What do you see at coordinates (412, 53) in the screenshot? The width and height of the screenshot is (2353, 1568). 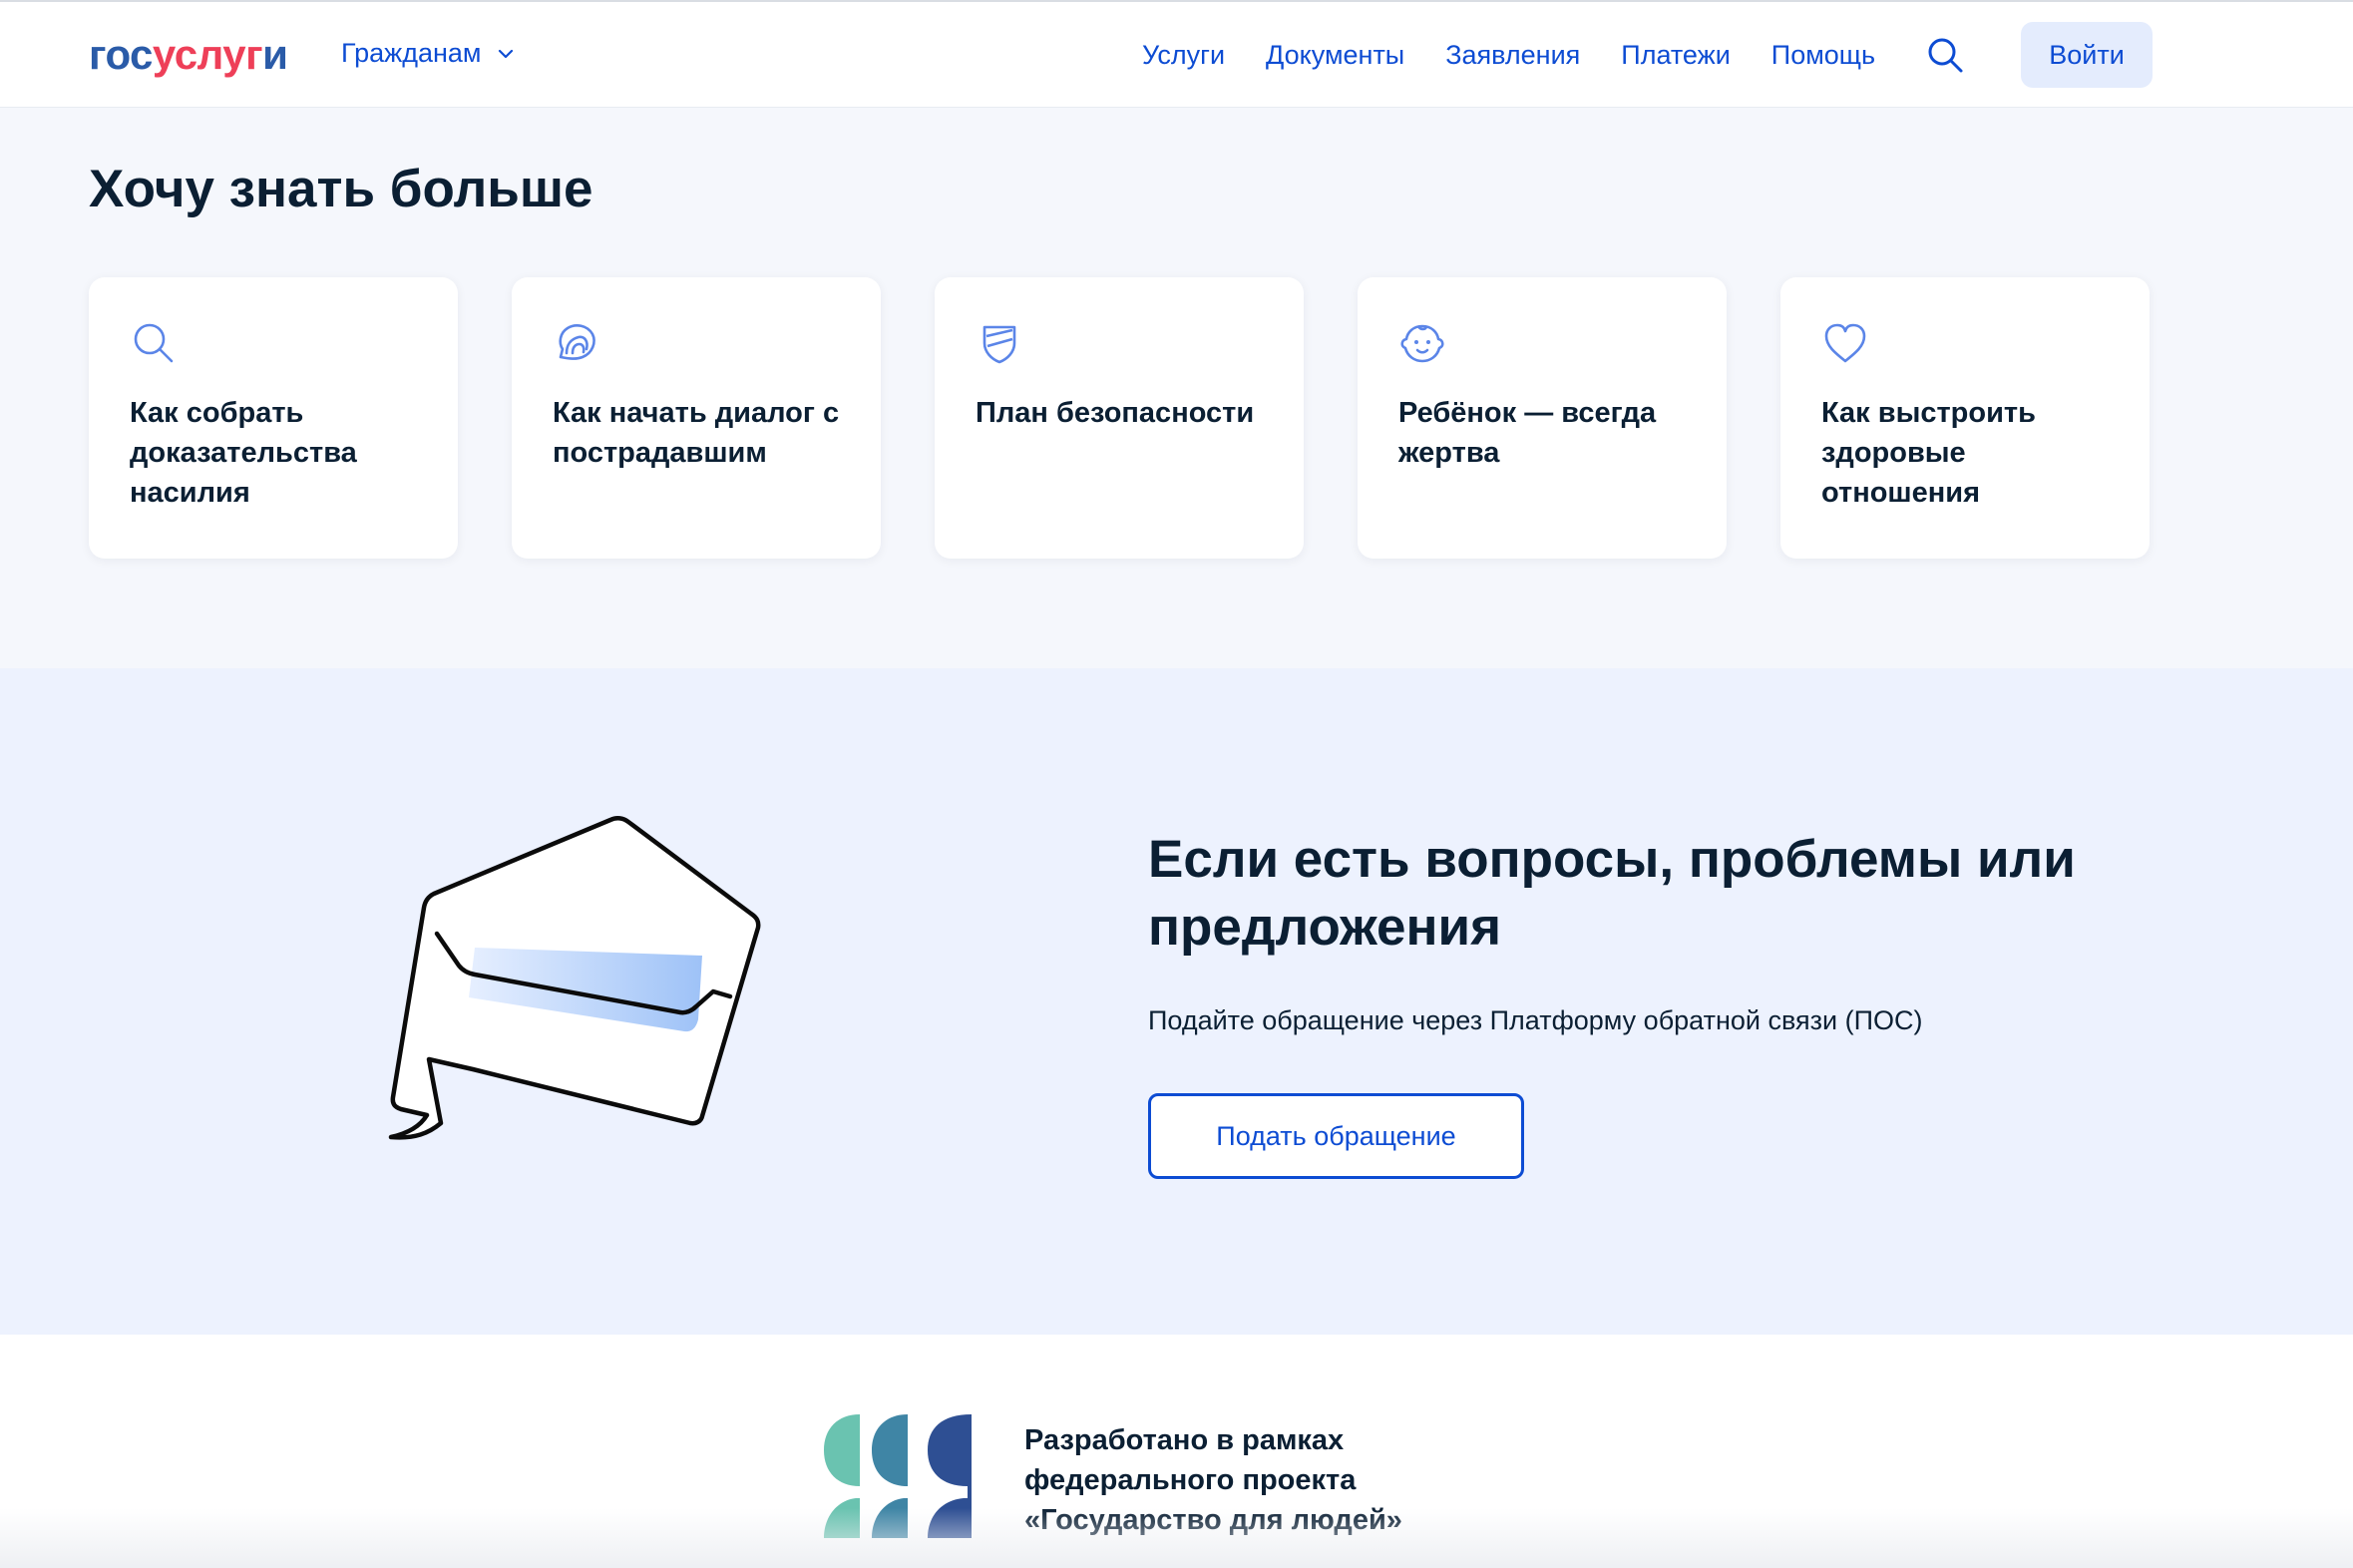 I see `audience-label: Гражданам` at bounding box center [412, 53].